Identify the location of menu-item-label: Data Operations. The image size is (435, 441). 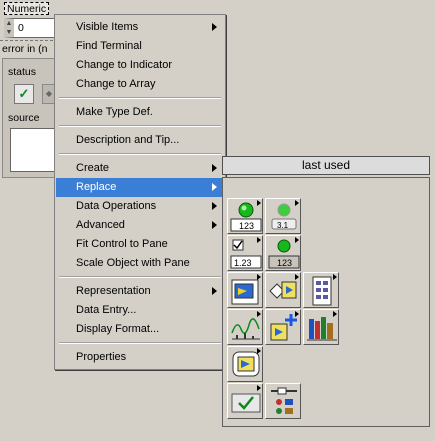
(116, 206).